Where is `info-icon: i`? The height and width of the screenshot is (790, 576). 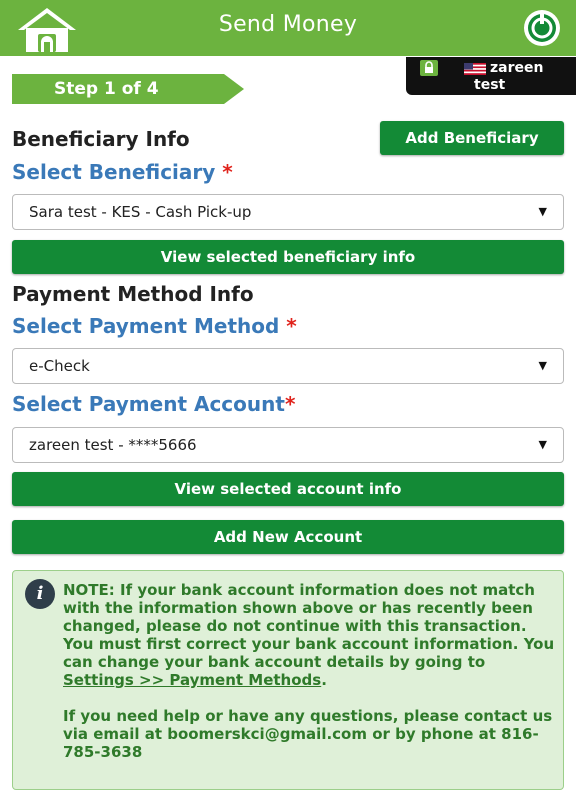 info-icon: i is located at coordinates (40, 594).